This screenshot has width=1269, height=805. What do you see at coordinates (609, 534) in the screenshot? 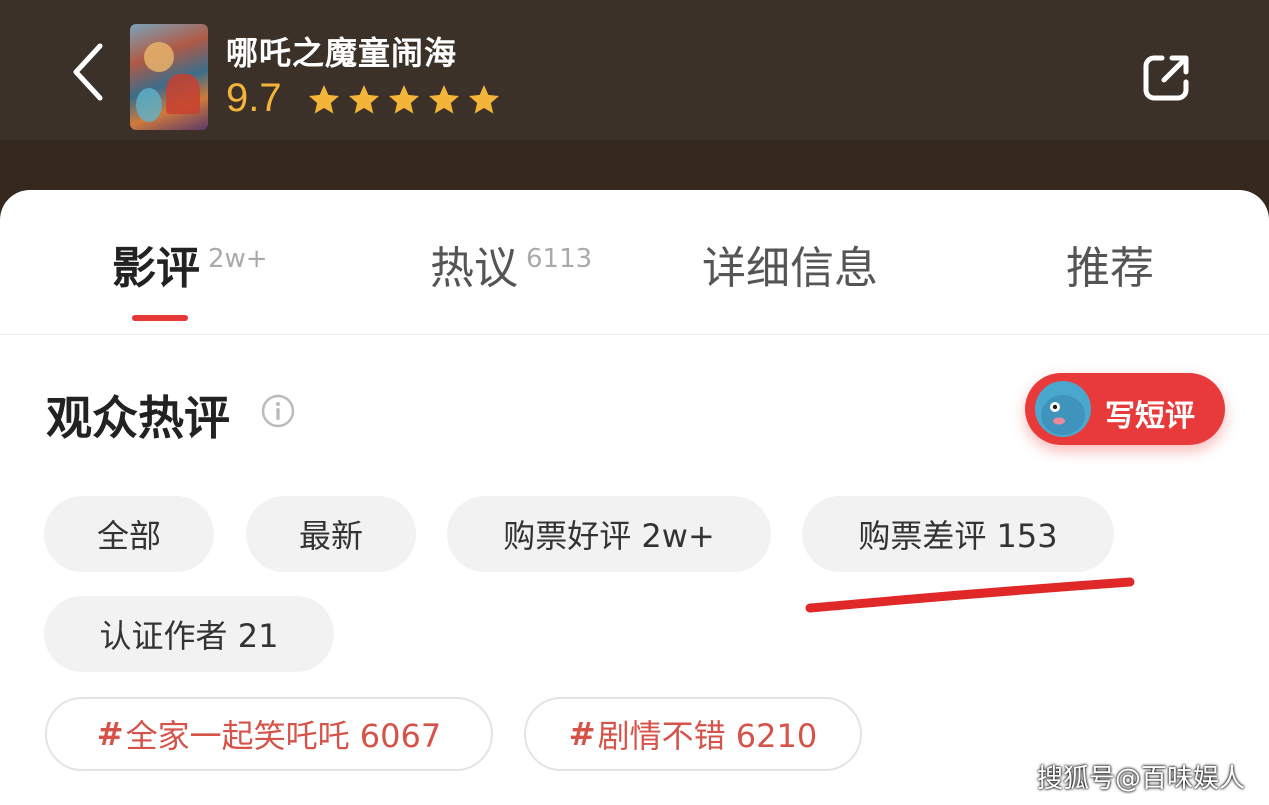
I see `filter-positive: 购票好评 2w+` at bounding box center [609, 534].